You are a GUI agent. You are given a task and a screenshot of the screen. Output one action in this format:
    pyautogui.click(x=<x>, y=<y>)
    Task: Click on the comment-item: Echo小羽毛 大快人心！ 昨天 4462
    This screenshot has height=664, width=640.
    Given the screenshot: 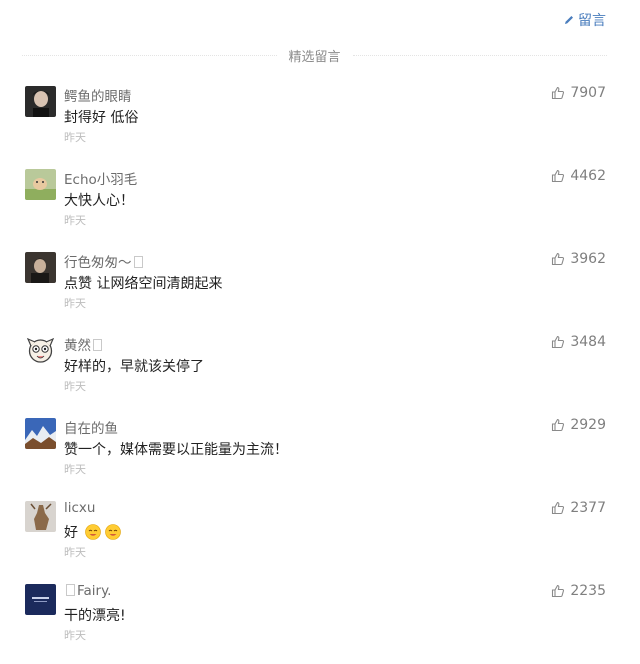 What is the action you would take?
    pyautogui.click(x=320, y=207)
    